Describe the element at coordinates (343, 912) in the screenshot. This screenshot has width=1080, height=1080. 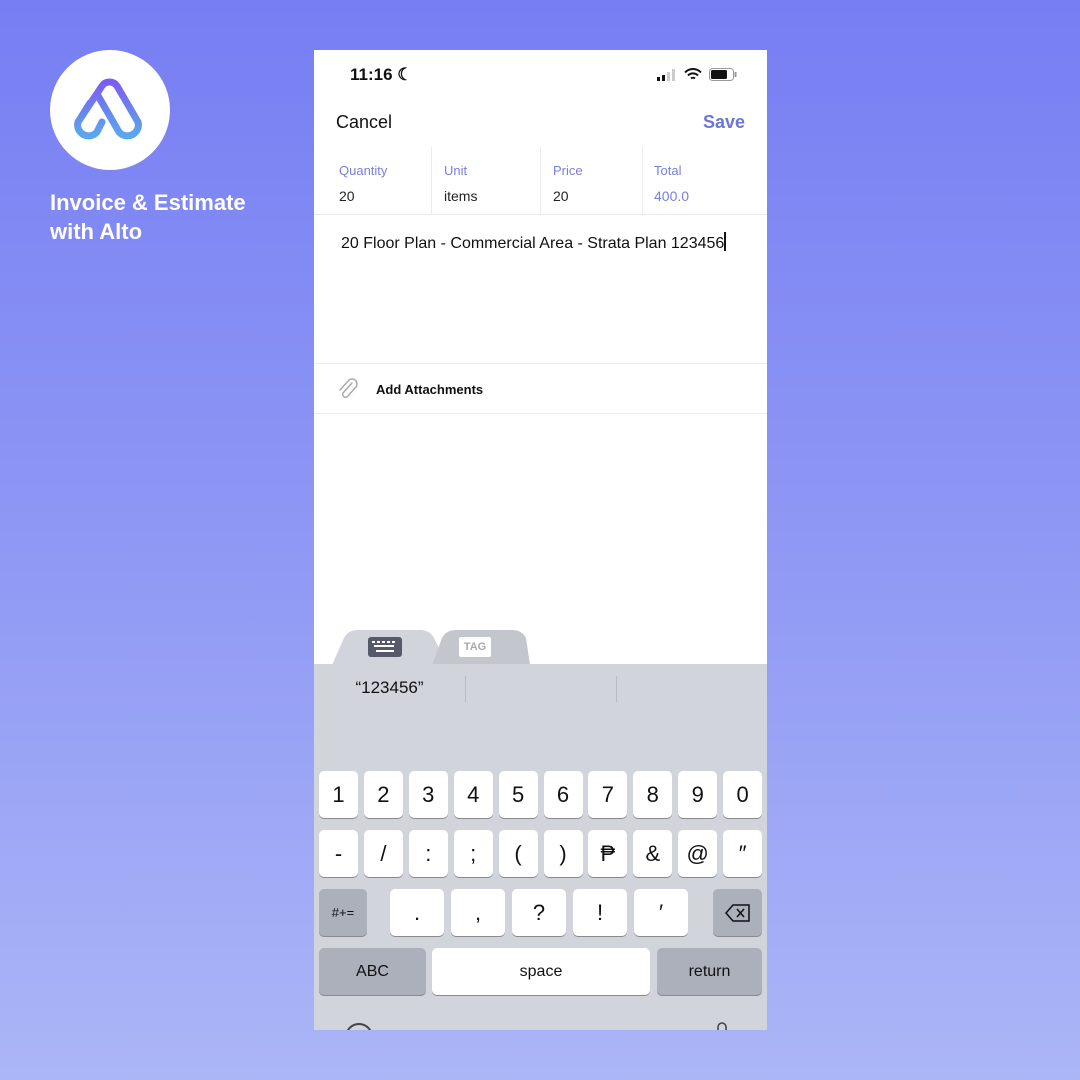
I see `symbols-key: #+=` at that location.